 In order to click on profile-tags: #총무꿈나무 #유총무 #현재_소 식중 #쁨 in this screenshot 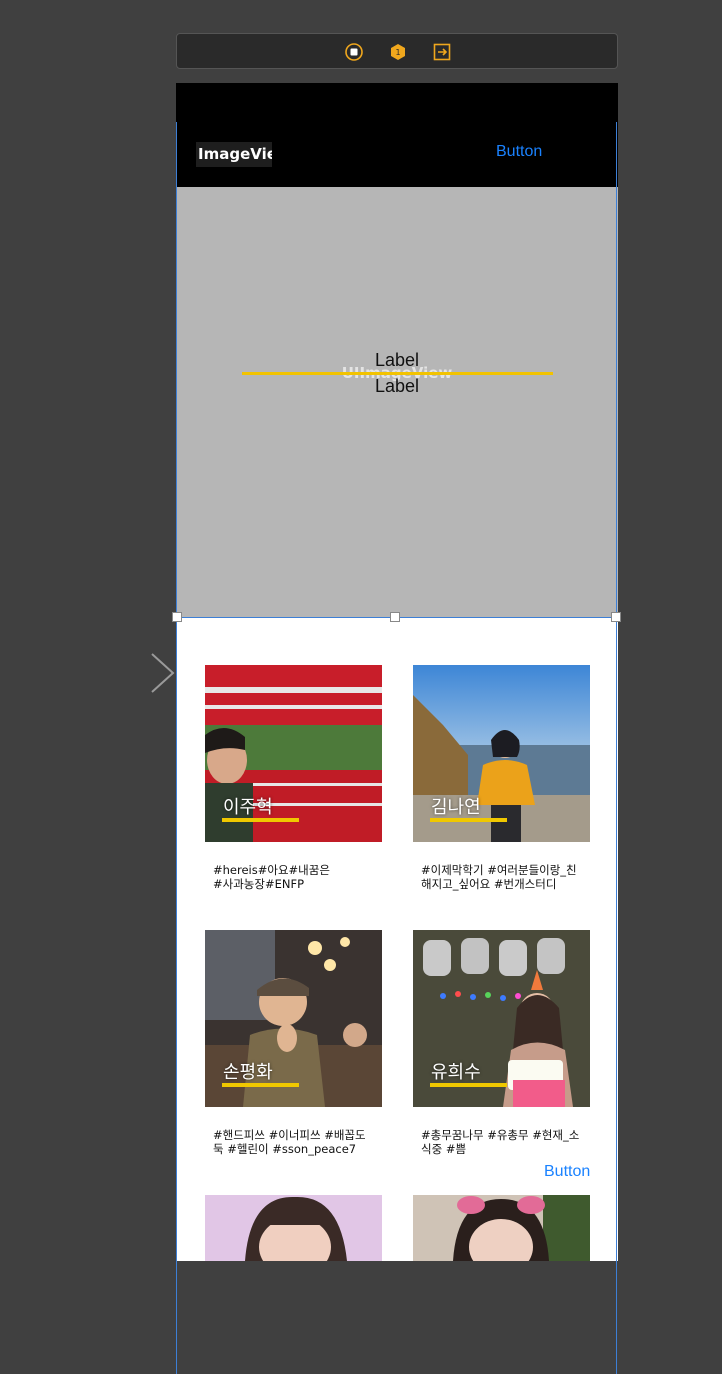, I will do `click(506, 1142)`.